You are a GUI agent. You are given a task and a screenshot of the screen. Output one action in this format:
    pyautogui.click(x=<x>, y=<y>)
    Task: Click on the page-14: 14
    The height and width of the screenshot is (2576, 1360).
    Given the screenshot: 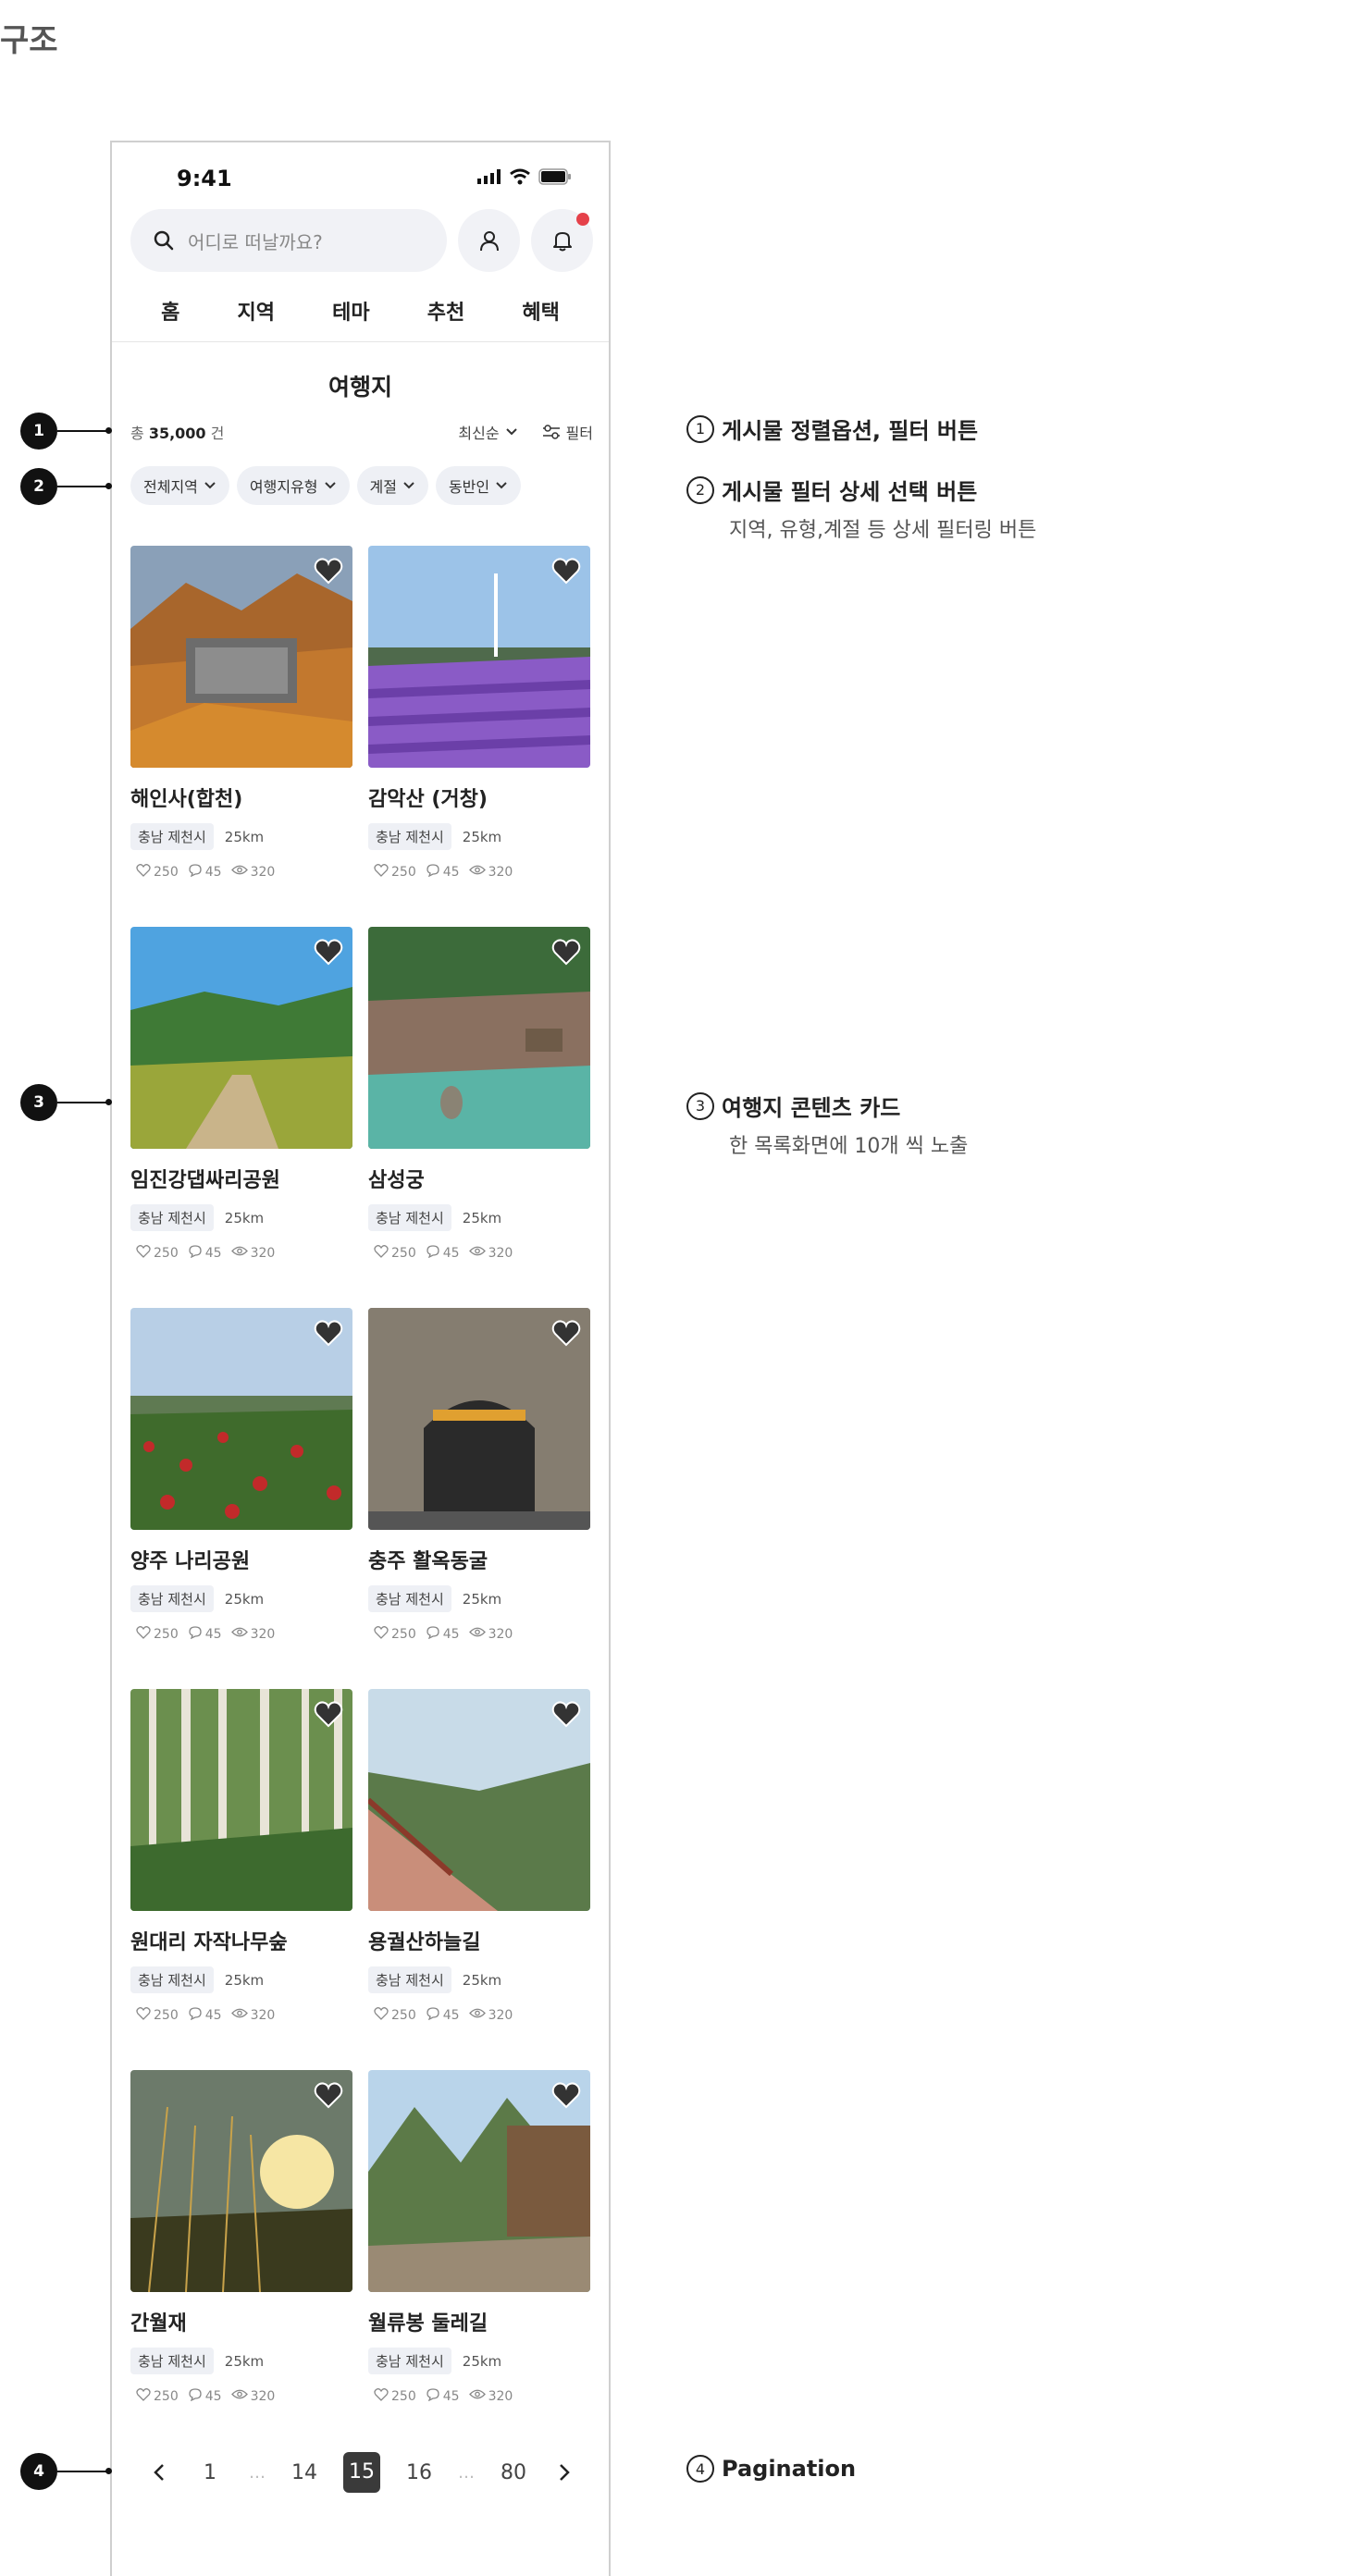 What is the action you would take?
    pyautogui.click(x=304, y=2472)
    